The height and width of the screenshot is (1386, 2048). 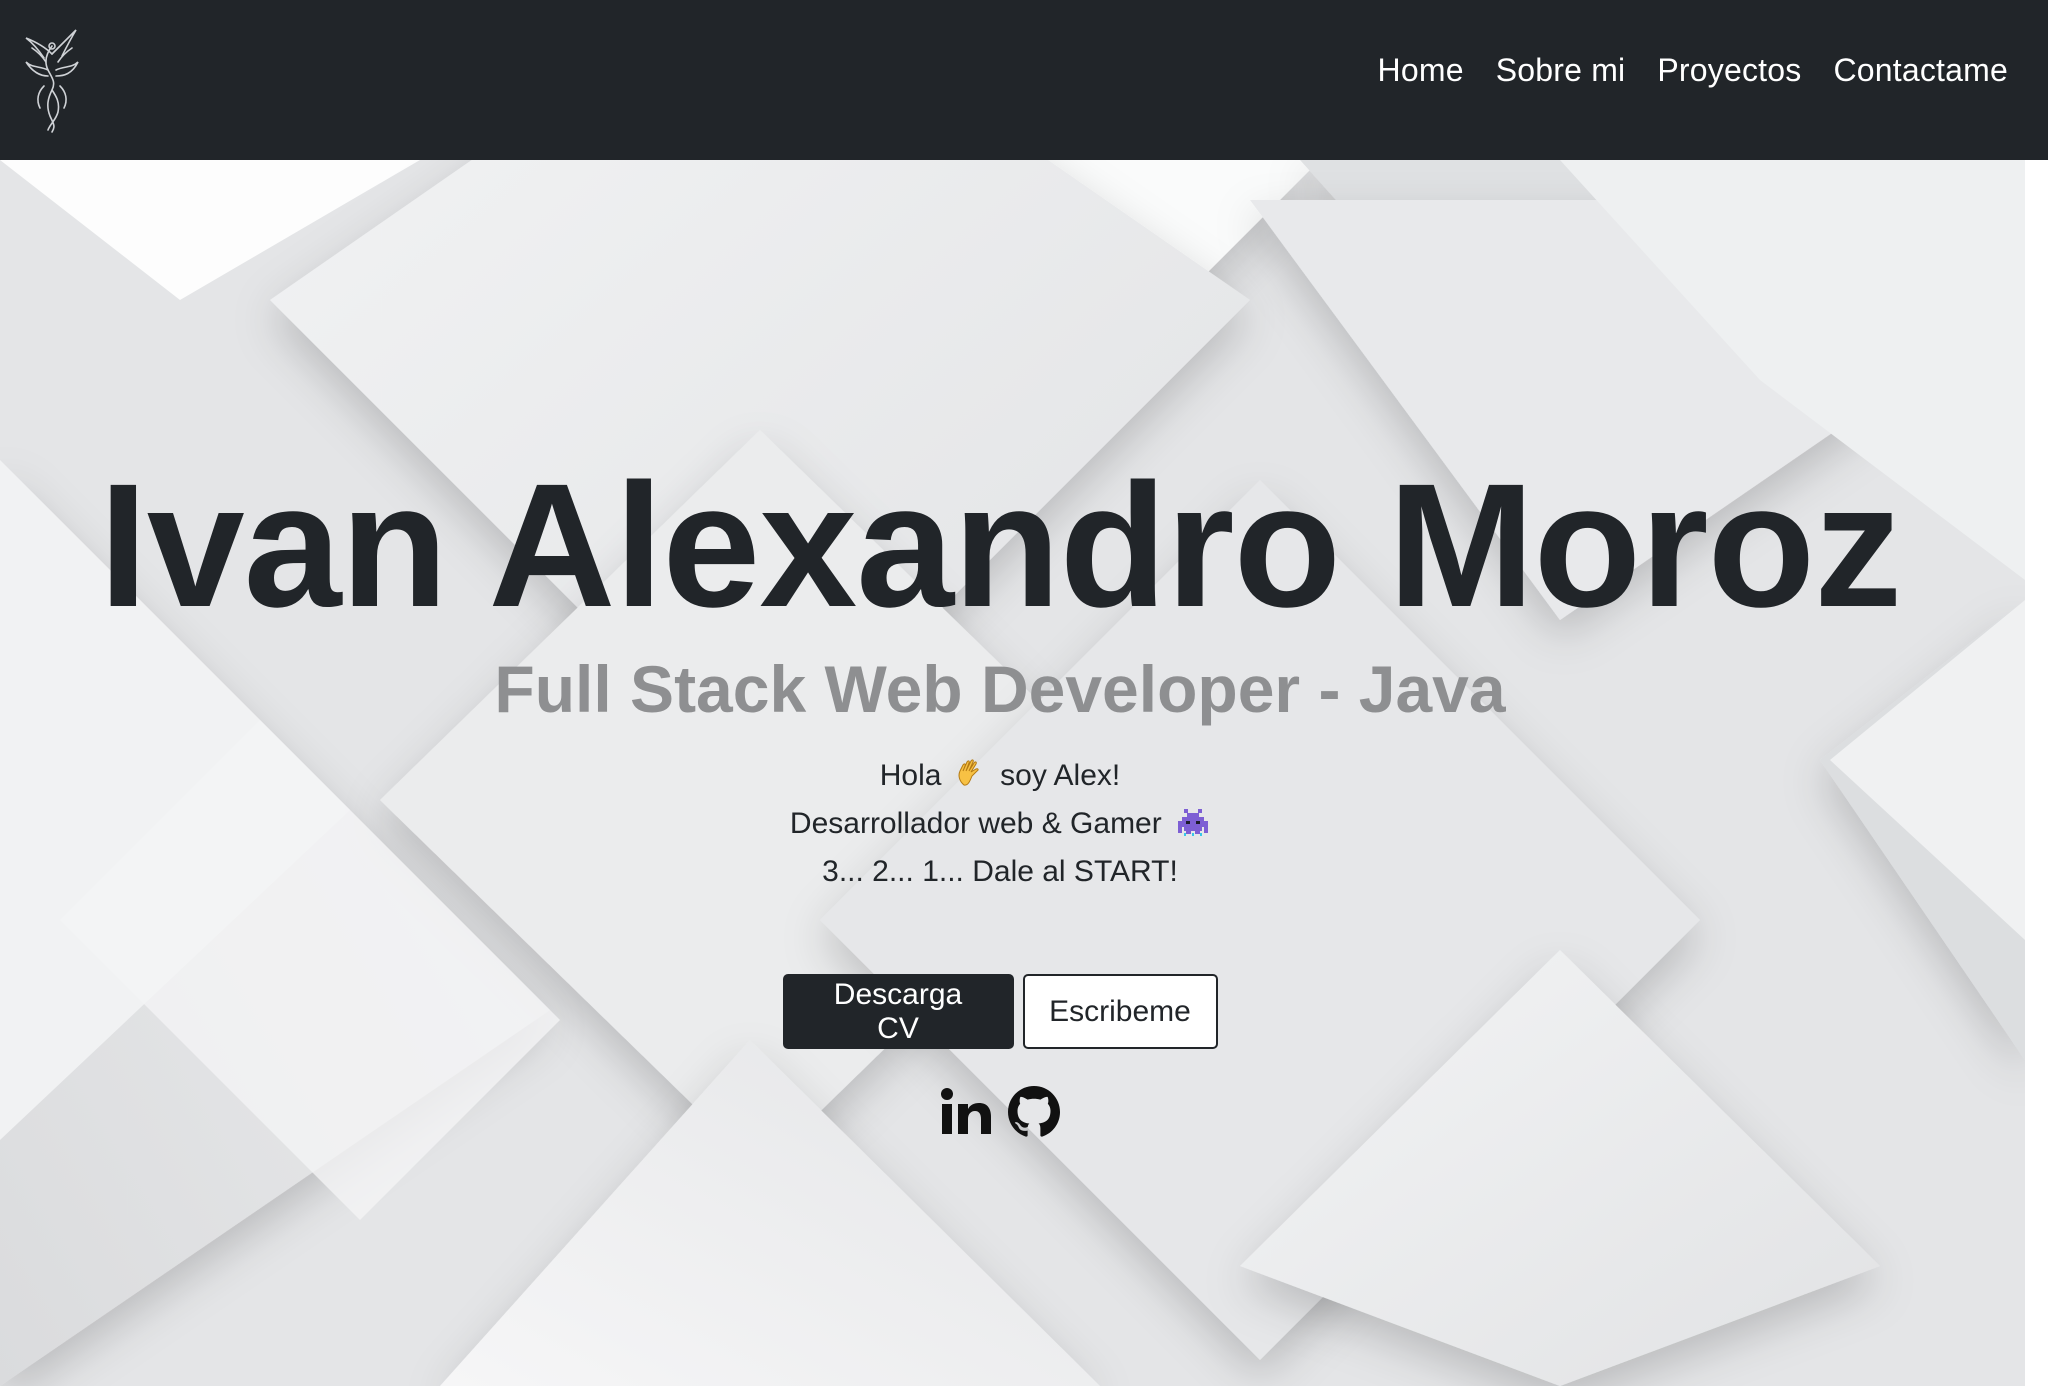 What do you see at coordinates (1421, 70) in the screenshot?
I see `nav-link-home: Home` at bounding box center [1421, 70].